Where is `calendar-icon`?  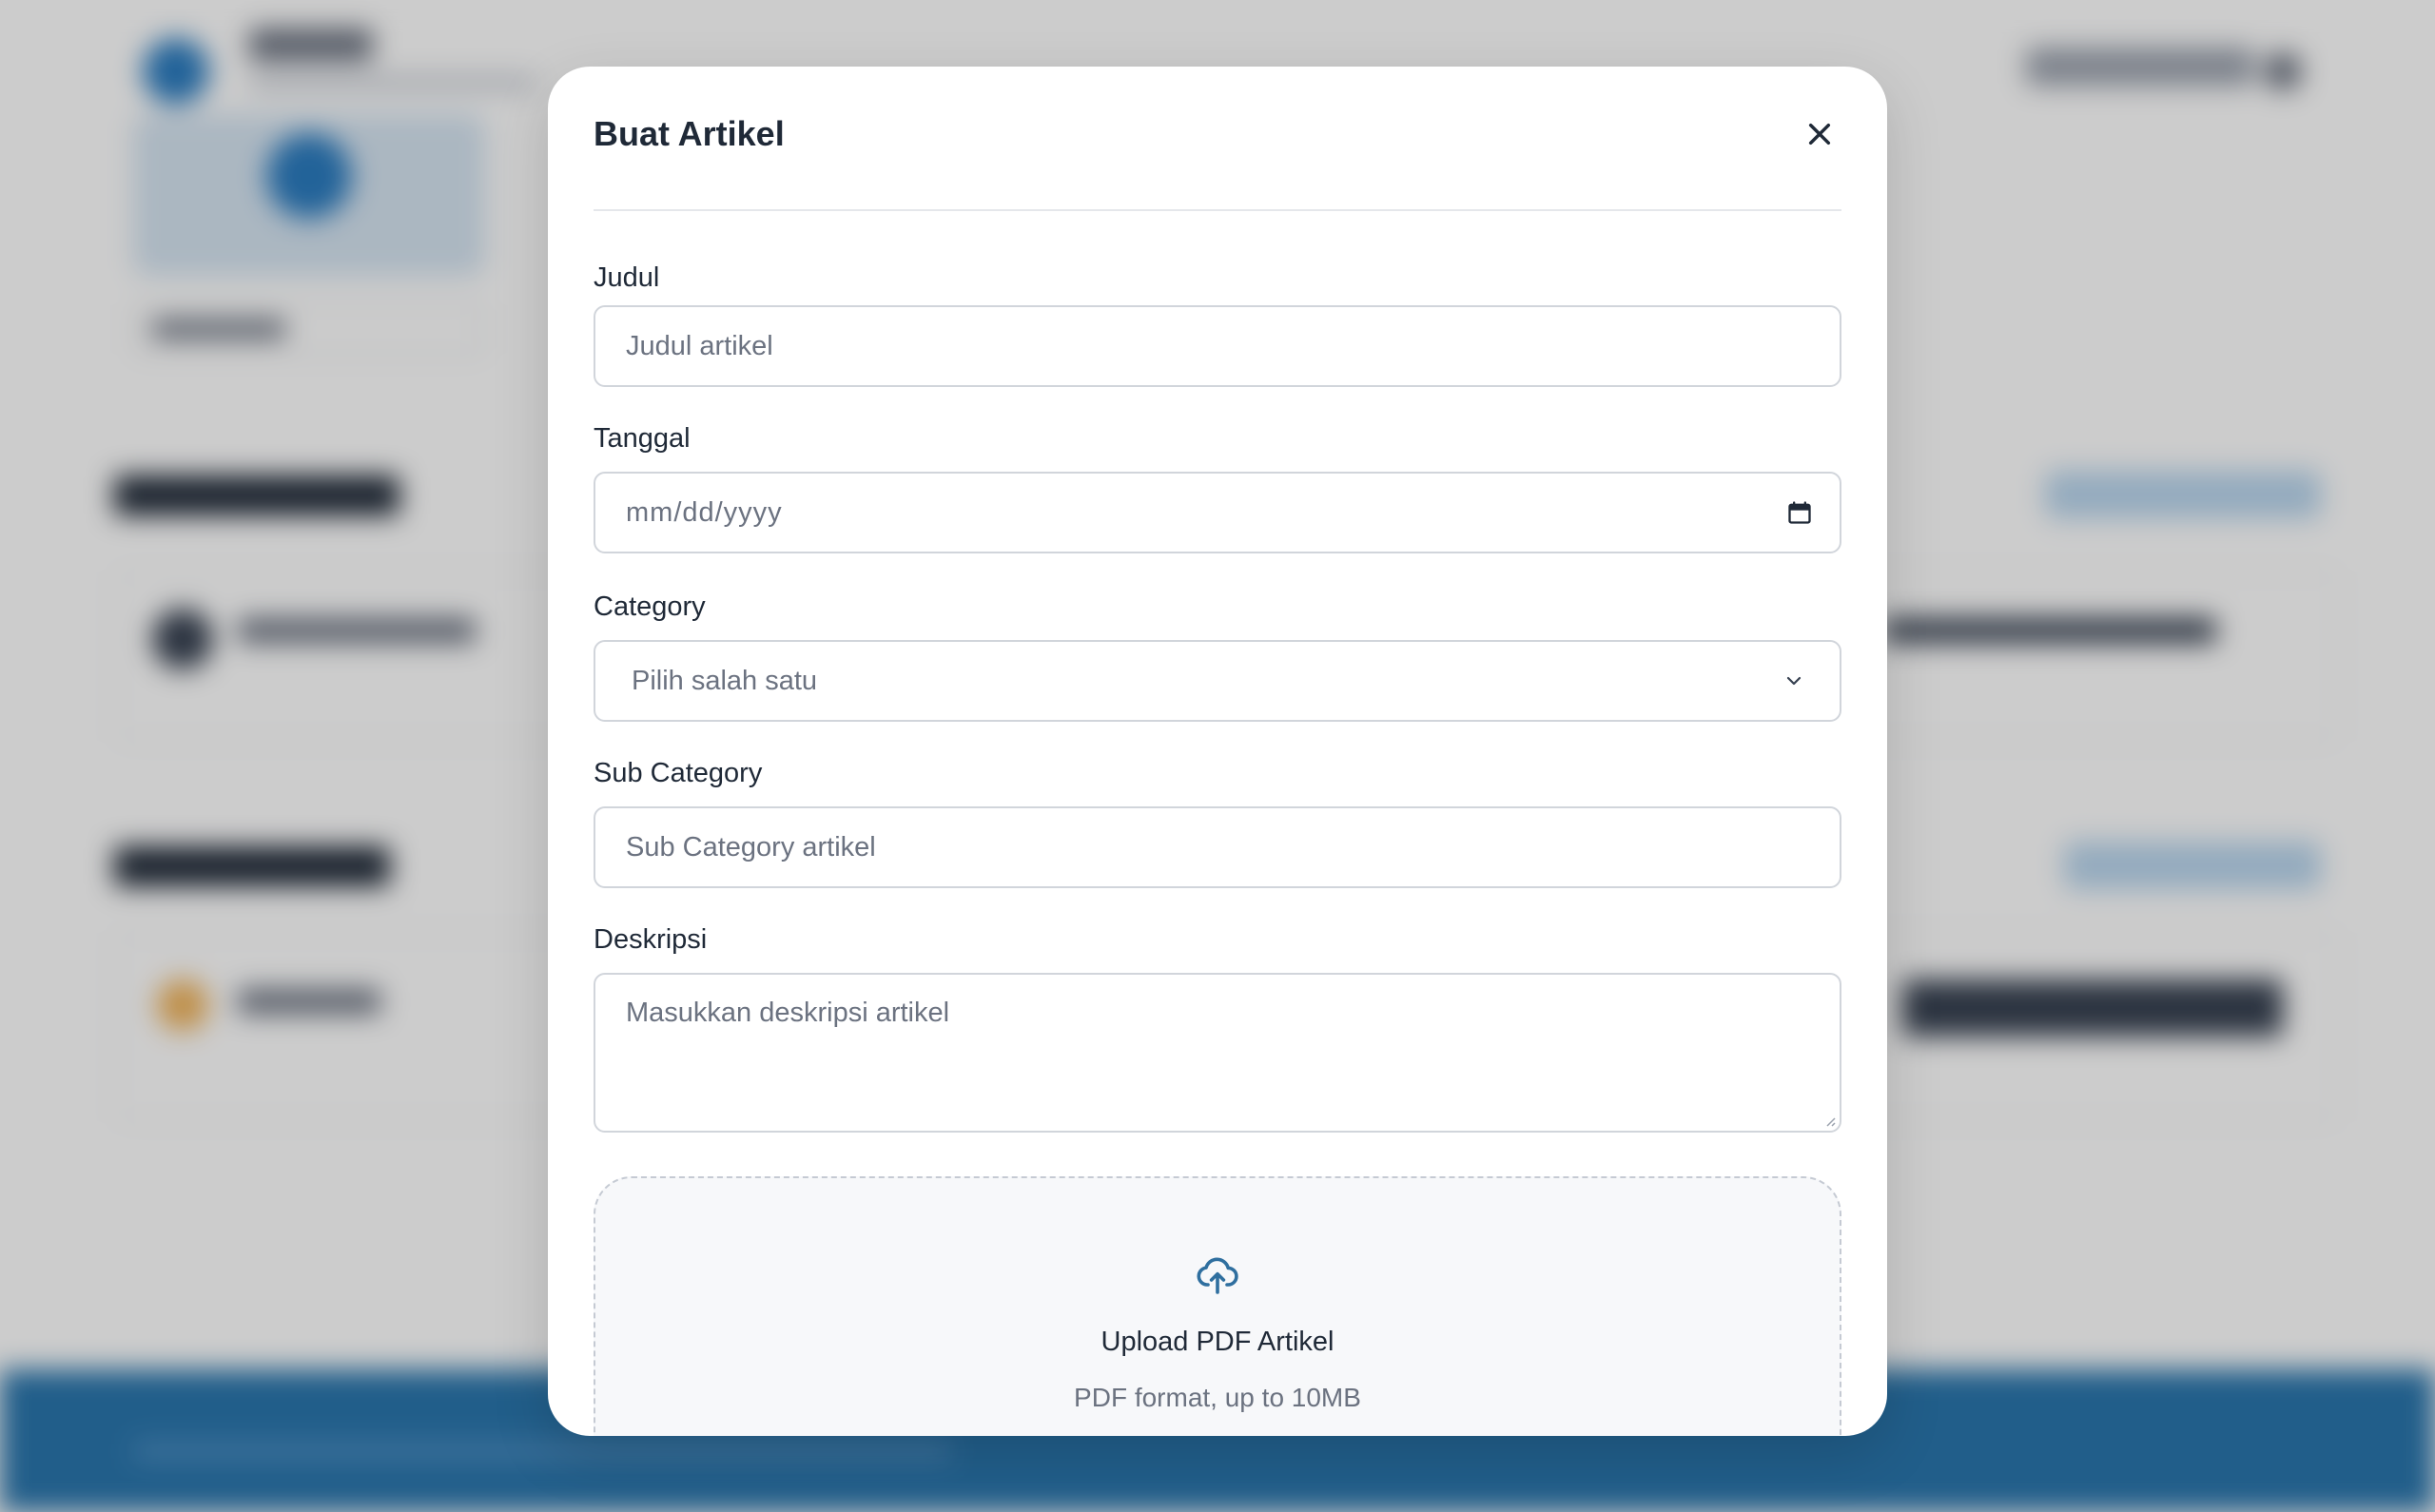
calendar-icon is located at coordinates (1799, 512).